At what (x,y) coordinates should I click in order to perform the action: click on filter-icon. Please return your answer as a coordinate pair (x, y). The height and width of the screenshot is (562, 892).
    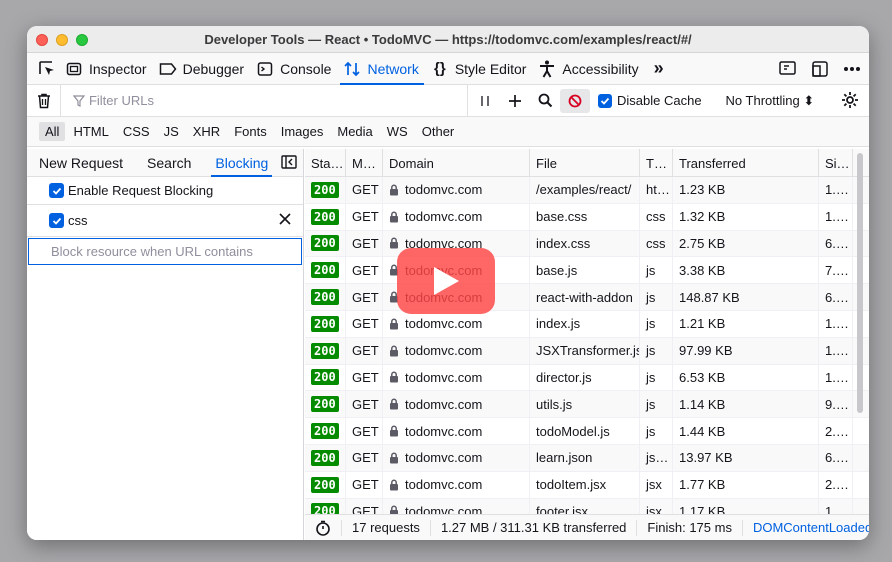
    Looking at the image, I should click on (79, 100).